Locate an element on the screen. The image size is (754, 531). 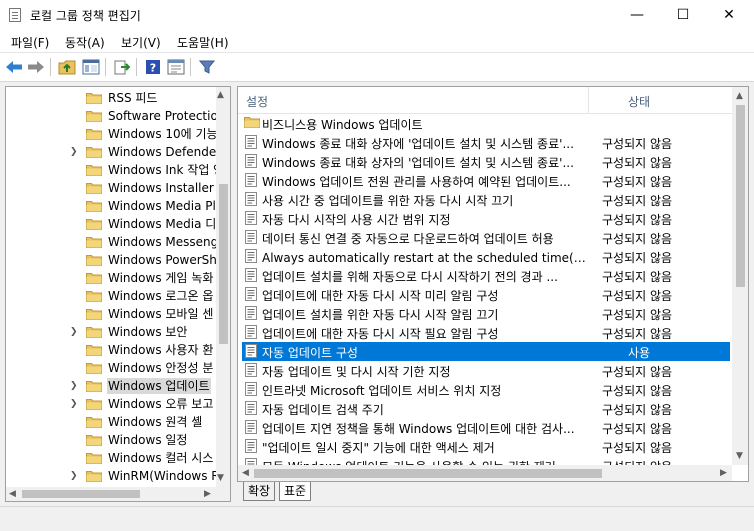
policy-name: 업데이트에 대한 자동 다시 시작 필요 알림 구성 is located at coordinates (380, 334).